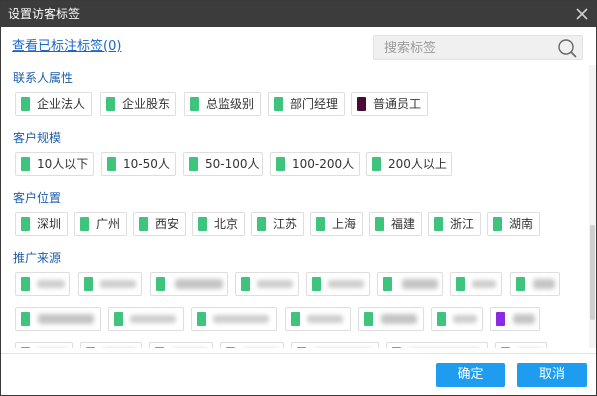 This screenshot has height=396, width=597. I want to click on tag-item: 总监级别, so click(222, 104).